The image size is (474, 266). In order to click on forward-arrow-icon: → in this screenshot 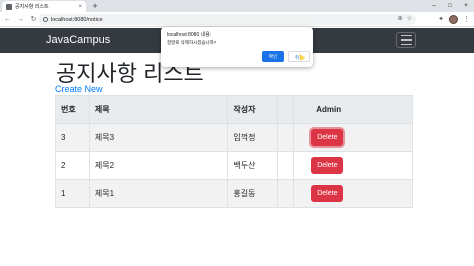, I will do `click(20, 19)`.